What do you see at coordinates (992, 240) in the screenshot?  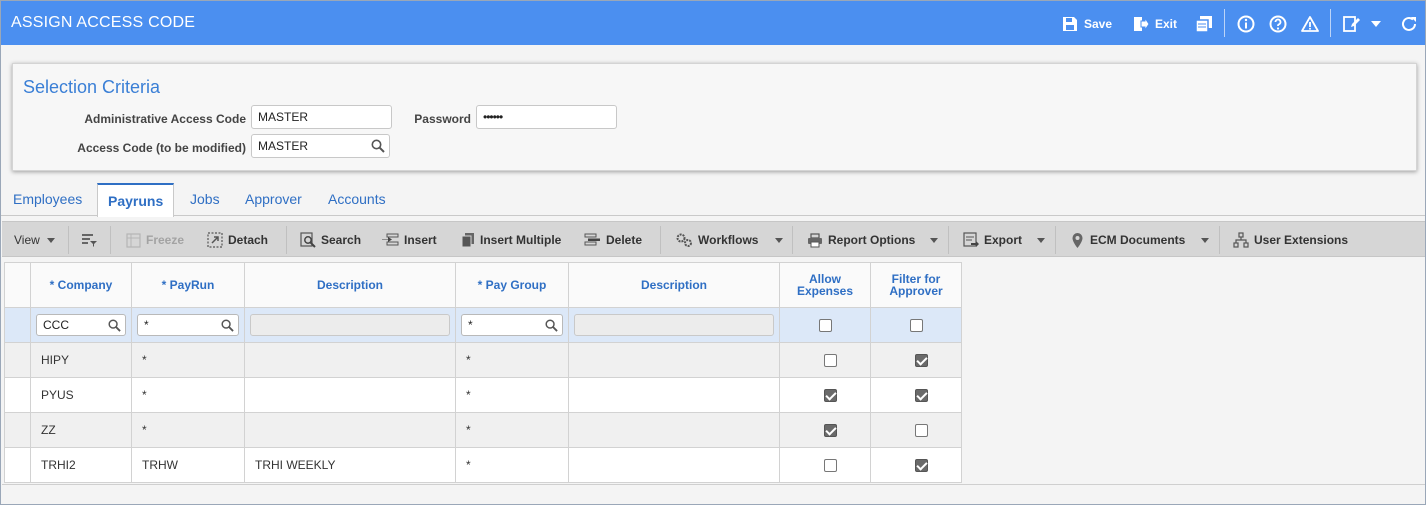 I see `export-button: Export` at bounding box center [992, 240].